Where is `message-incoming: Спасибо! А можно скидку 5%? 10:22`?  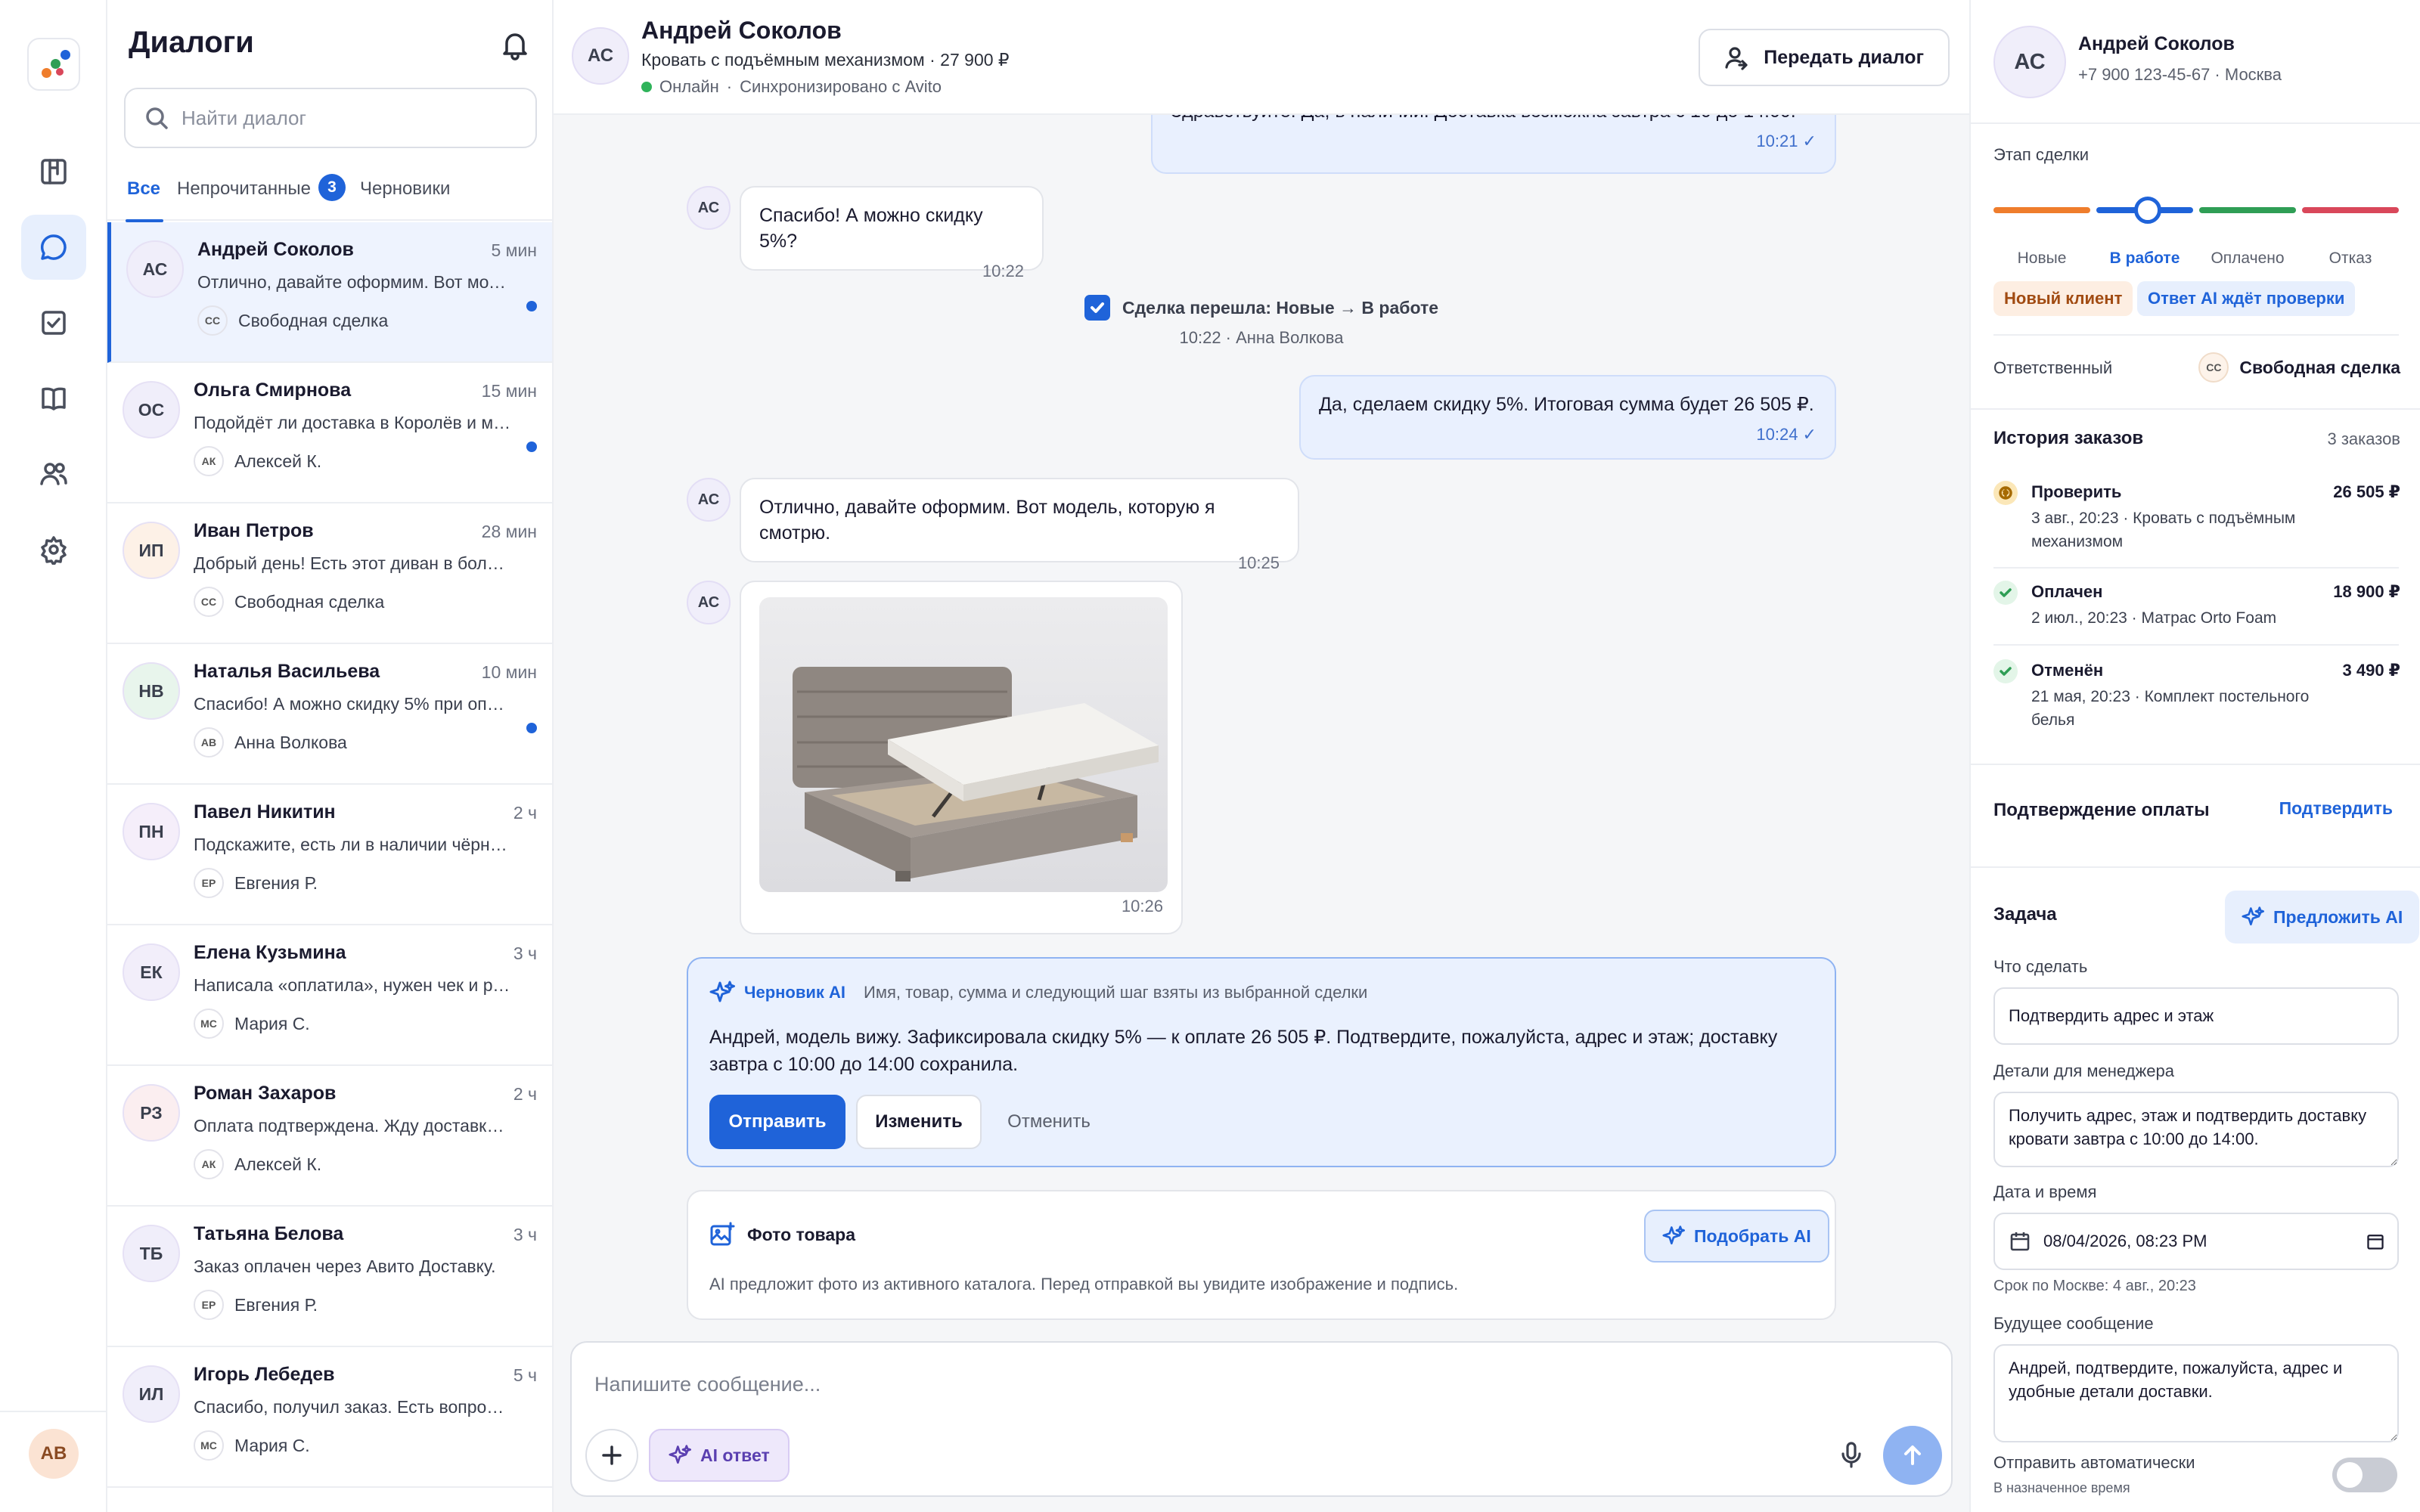
message-incoming: Спасибо! А можно скидку 5%? 10:22 is located at coordinates (892, 233).